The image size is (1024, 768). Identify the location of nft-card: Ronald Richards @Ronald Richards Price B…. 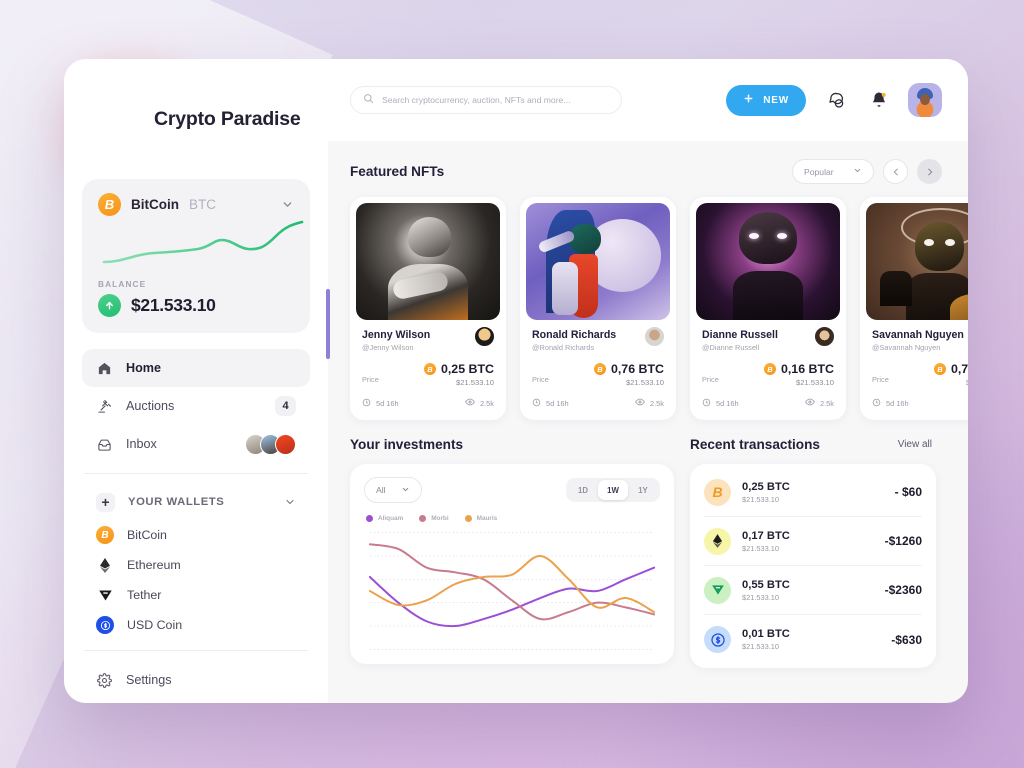
(598, 308).